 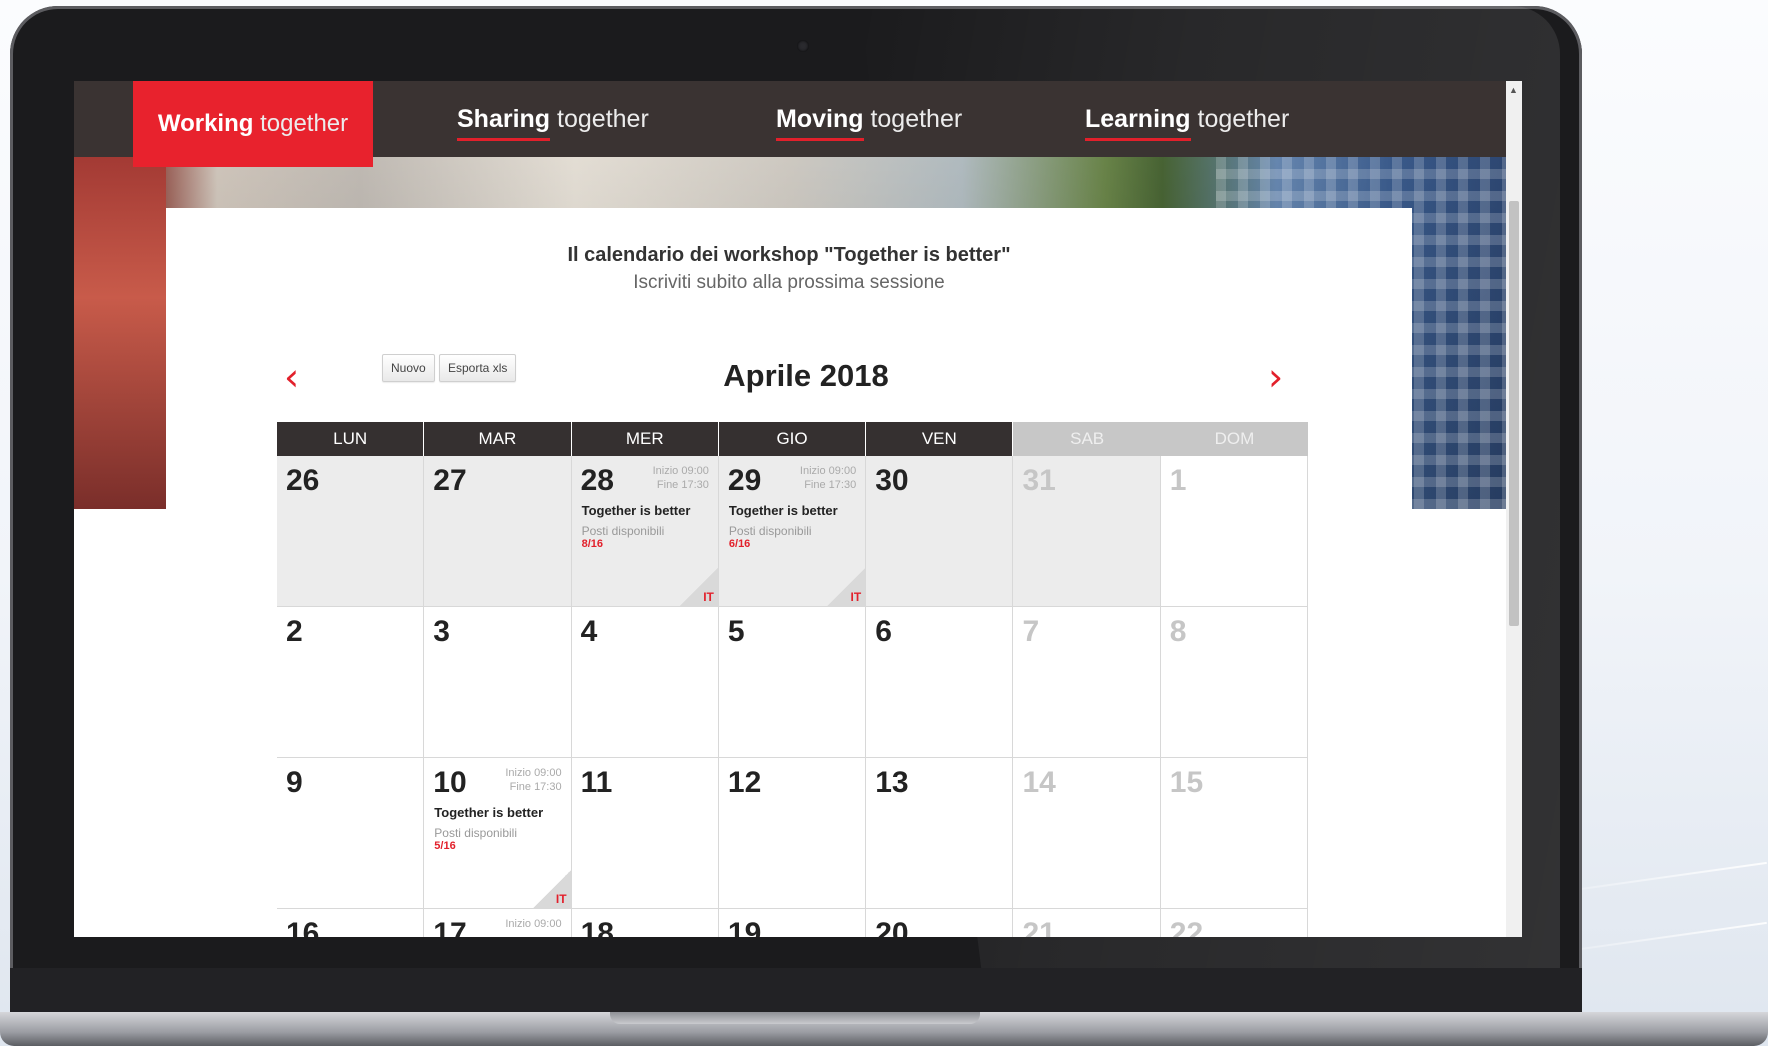 I want to click on export-xls-button: Esporta xls, so click(x=478, y=368).